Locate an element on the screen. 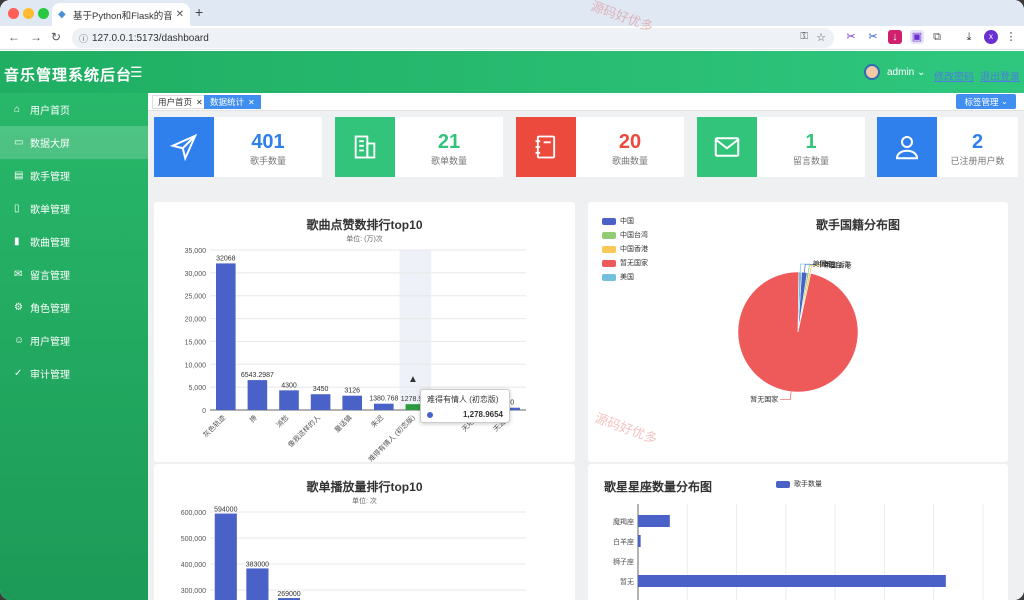  y-tick-label: 魔羯座 is located at coordinates (623, 521).